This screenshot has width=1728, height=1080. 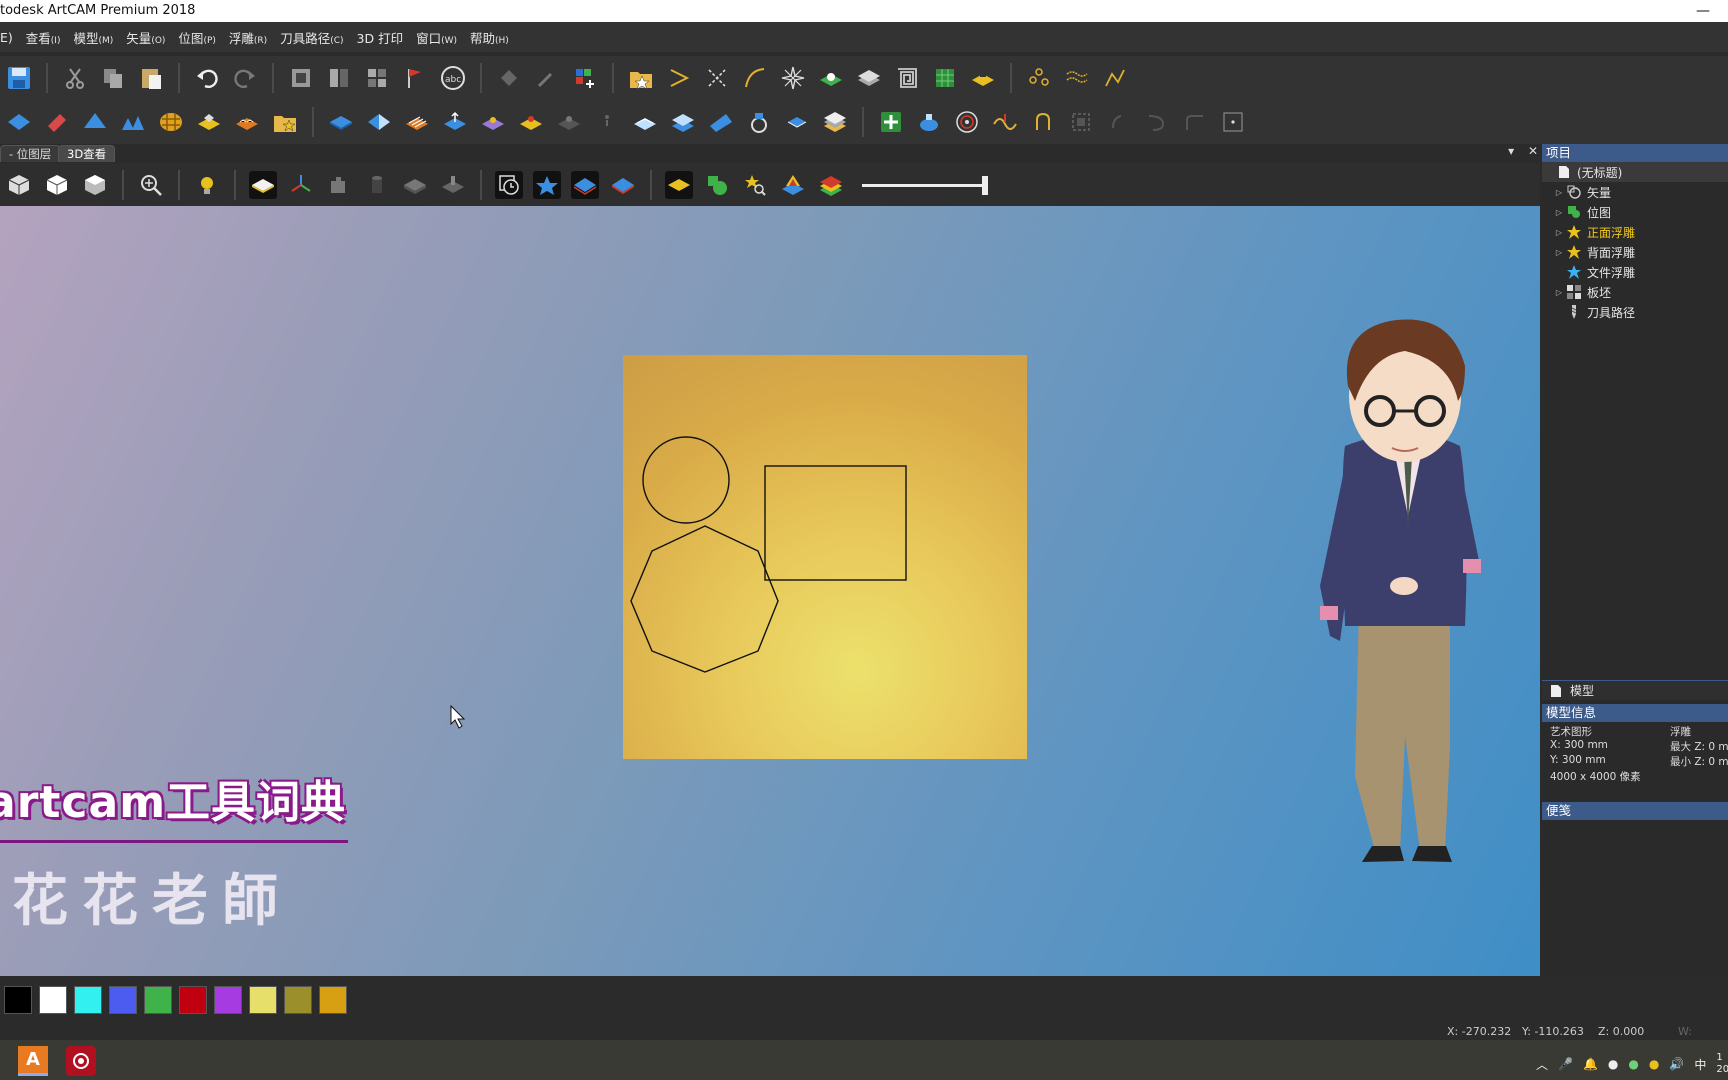 I want to click on spiral-icon, so click(x=907, y=78).